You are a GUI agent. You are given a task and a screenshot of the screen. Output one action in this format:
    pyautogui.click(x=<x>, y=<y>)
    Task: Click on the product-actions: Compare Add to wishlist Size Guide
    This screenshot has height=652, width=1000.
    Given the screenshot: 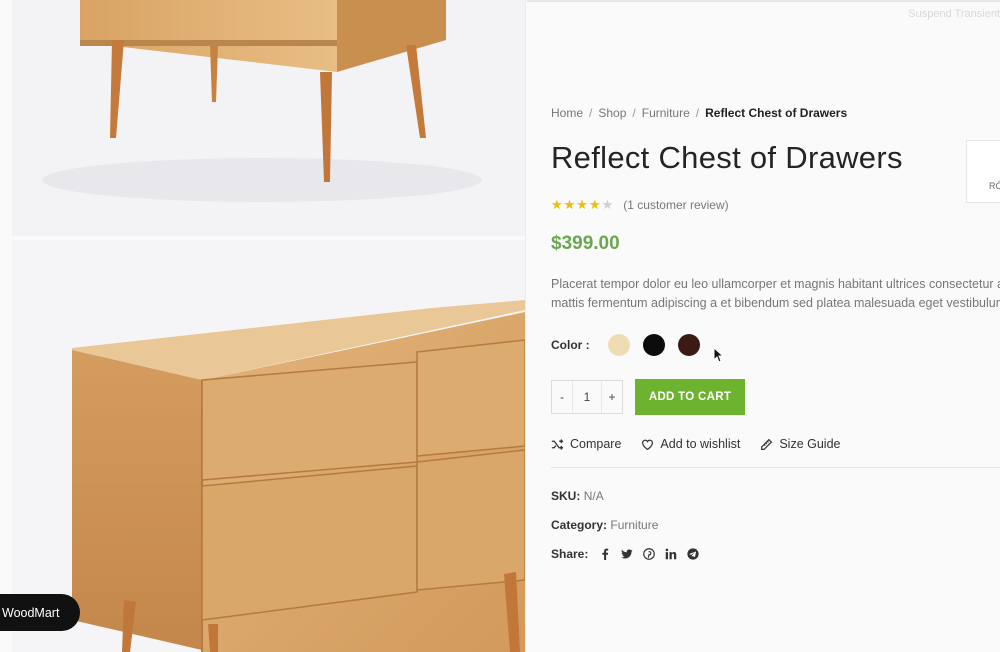 What is the action you would take?
    pyautogui.click(x=705, y=444)
    